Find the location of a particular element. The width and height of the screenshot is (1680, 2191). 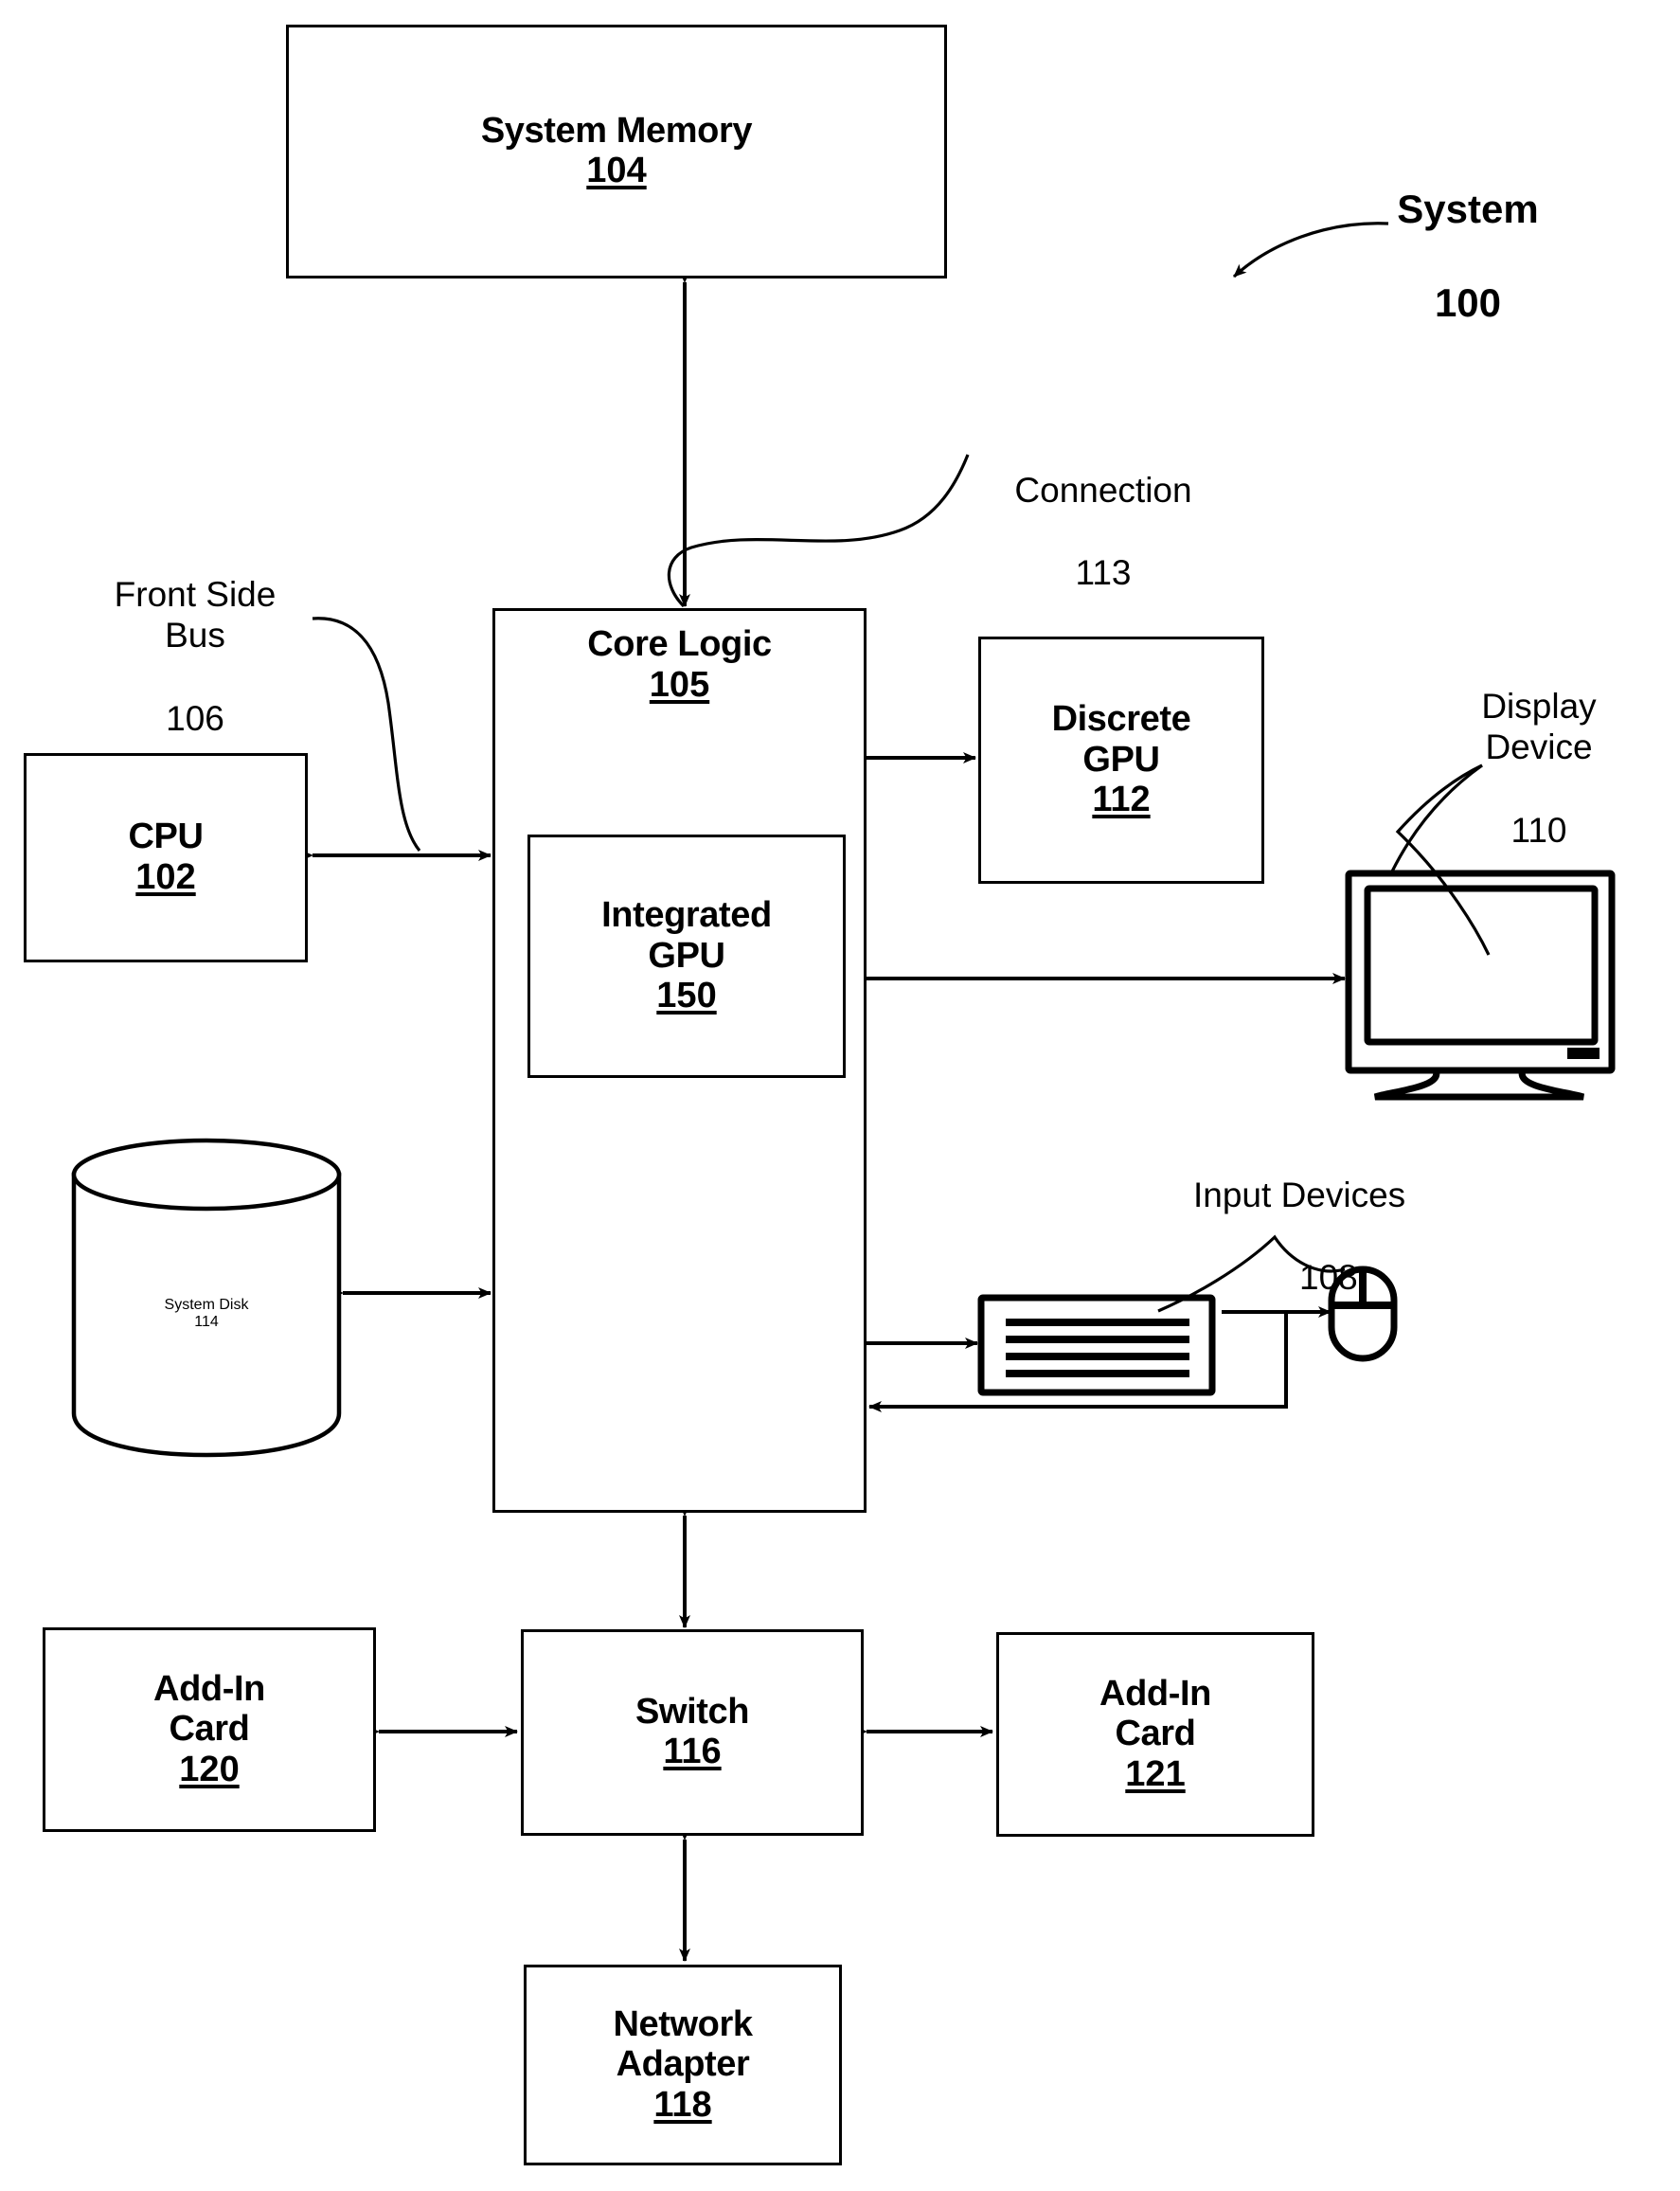

callout-display-device-110: Display Device 110 is located at coordinates (1538, 768).